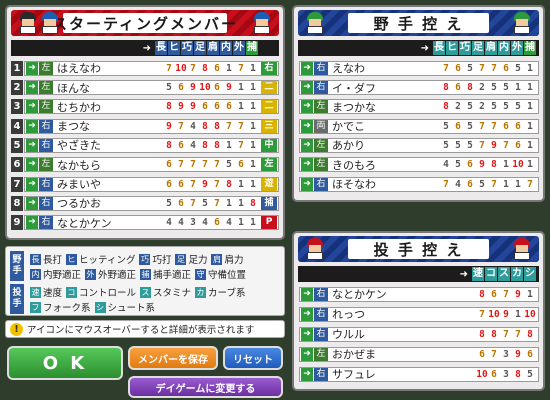 This screenshot has width=550, height=400. I want to click on bench-player-row: ➜ 右えなわ 7 6 5 7 7 6 5 1, so click(418, 68).